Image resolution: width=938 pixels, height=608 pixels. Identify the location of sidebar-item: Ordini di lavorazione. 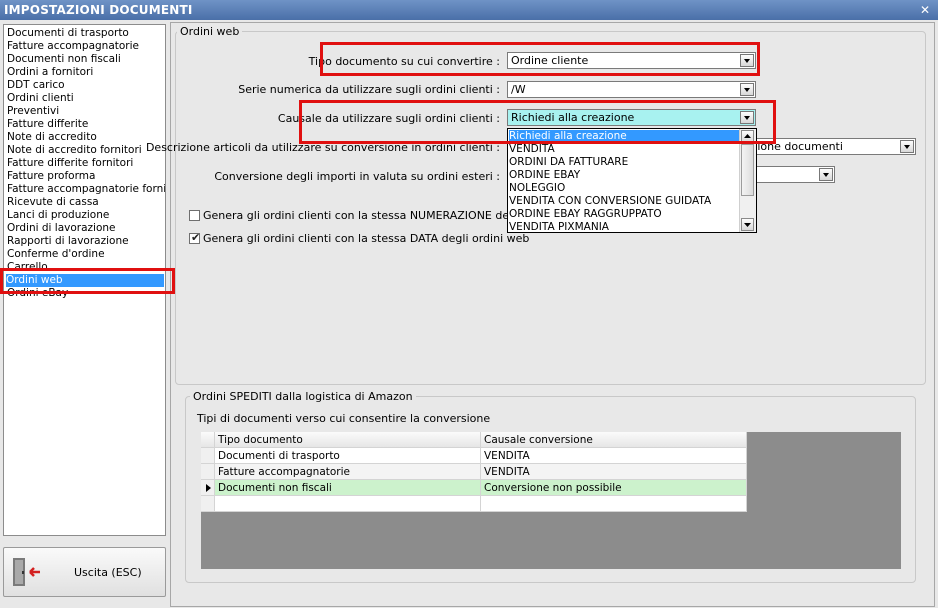
(61, 228).